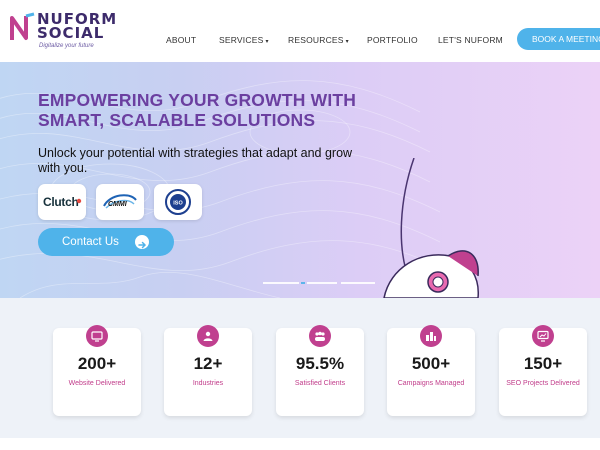  Describe the element at coordinates (431, 363) in the screenshot. I see `stat-value: 500+` at that location.